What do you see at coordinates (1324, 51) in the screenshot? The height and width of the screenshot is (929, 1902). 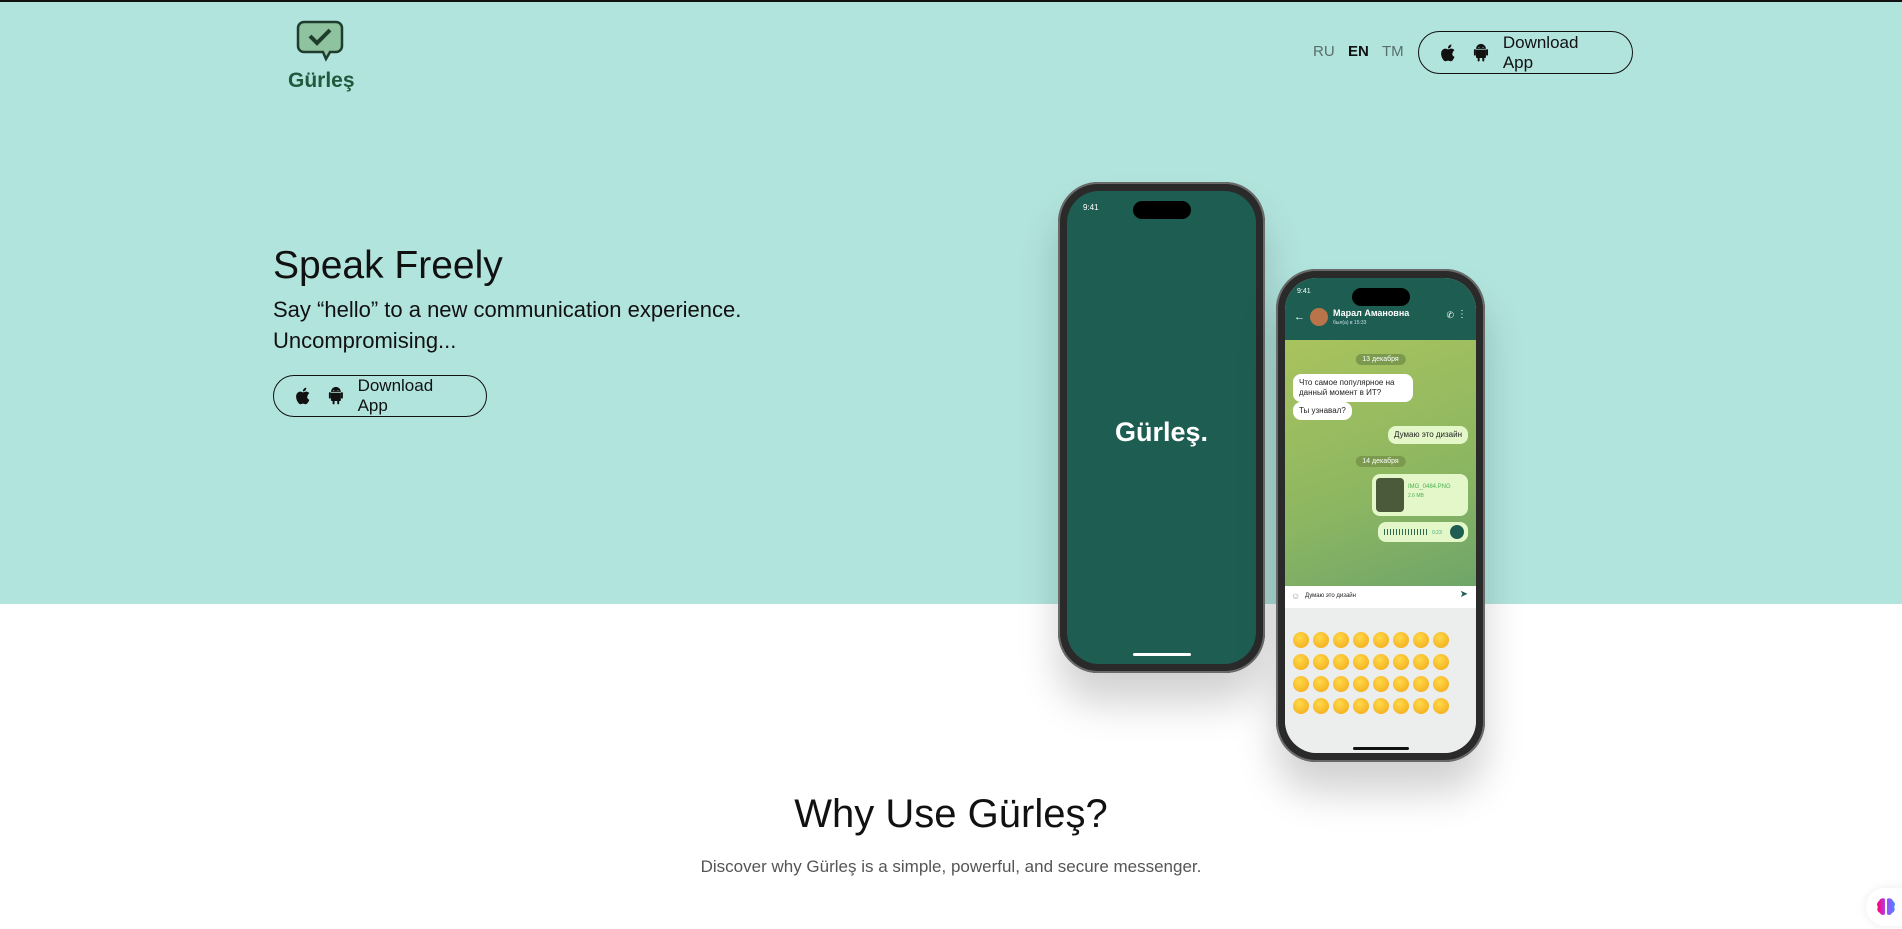 I see `lang-ru: RU` at bounding box center [1324, 51].